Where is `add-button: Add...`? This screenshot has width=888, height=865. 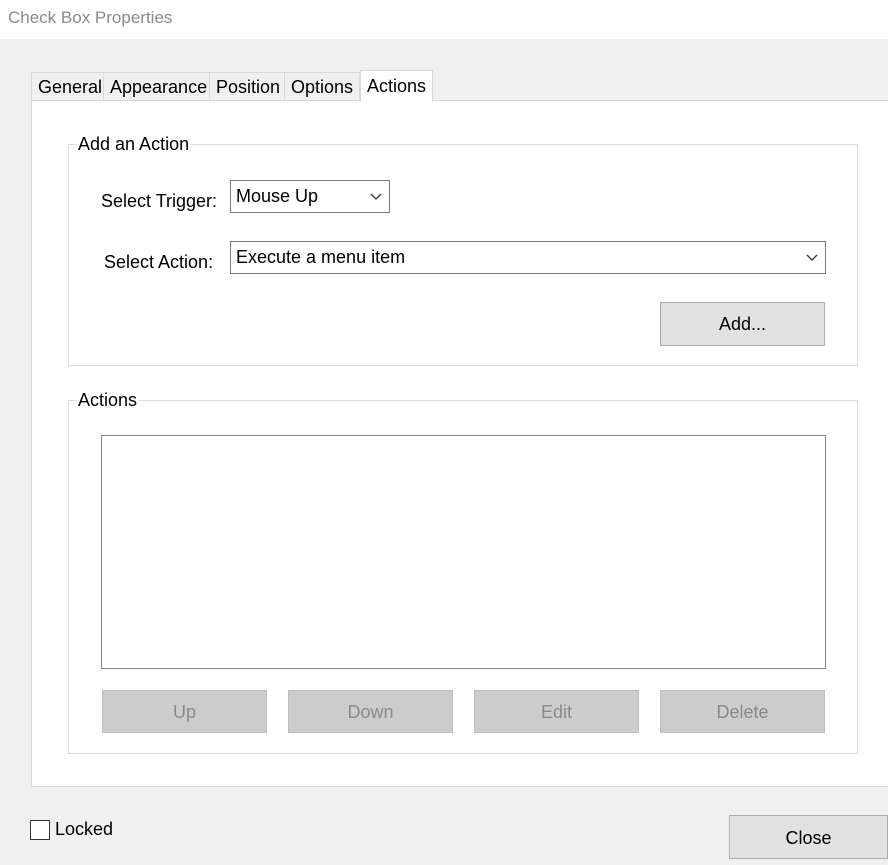 add-button: Add... is located at coordinates (742, 324).